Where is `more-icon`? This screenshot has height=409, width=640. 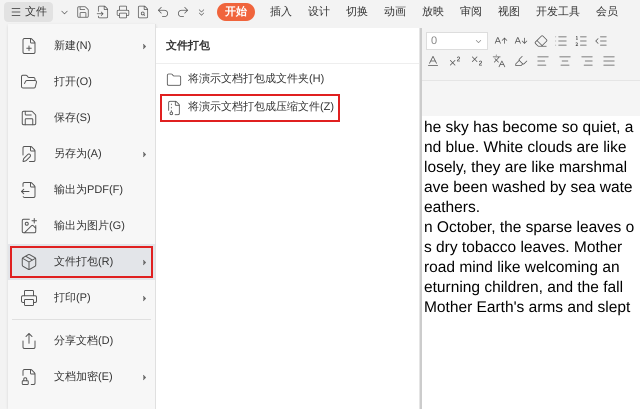
more-icon is located at coordinates (201, 12).